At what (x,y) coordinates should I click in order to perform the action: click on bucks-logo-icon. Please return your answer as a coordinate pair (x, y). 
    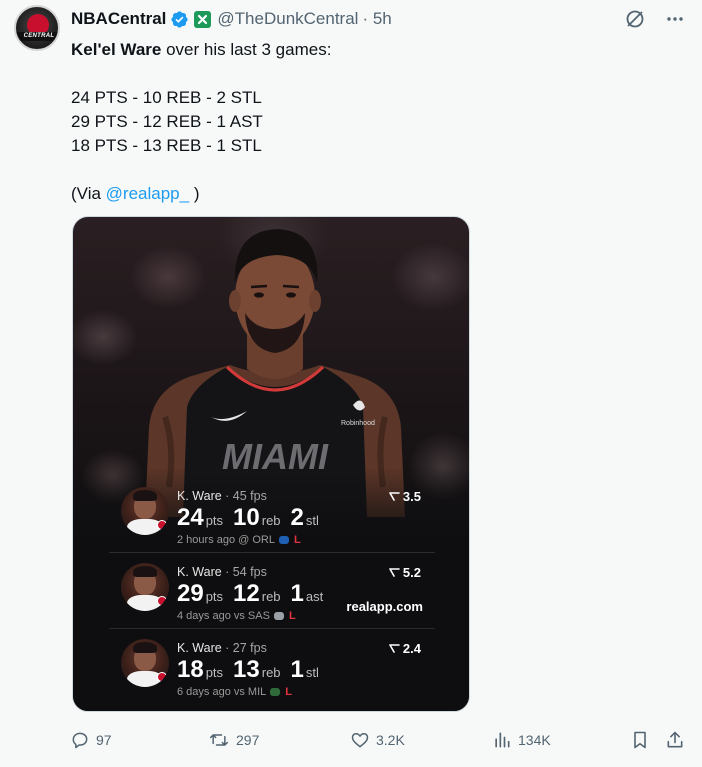
    Looking at the image, I should click on (275, 692).